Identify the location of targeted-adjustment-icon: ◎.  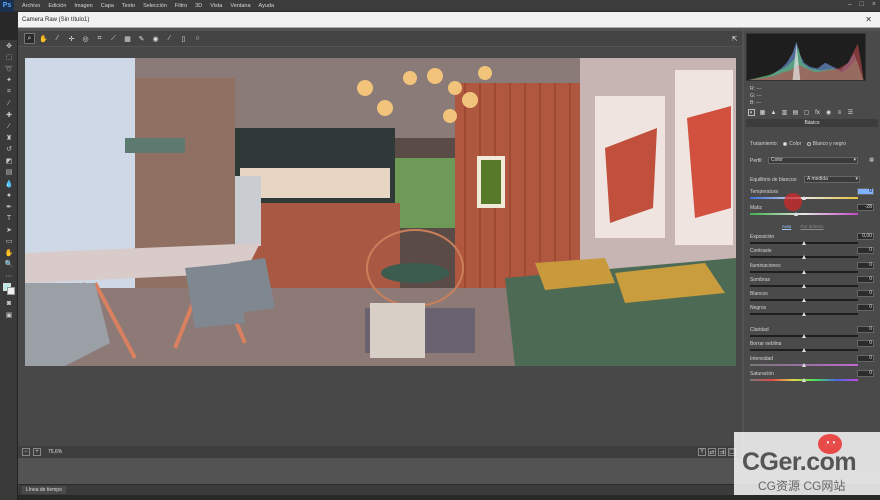
(85, 38).